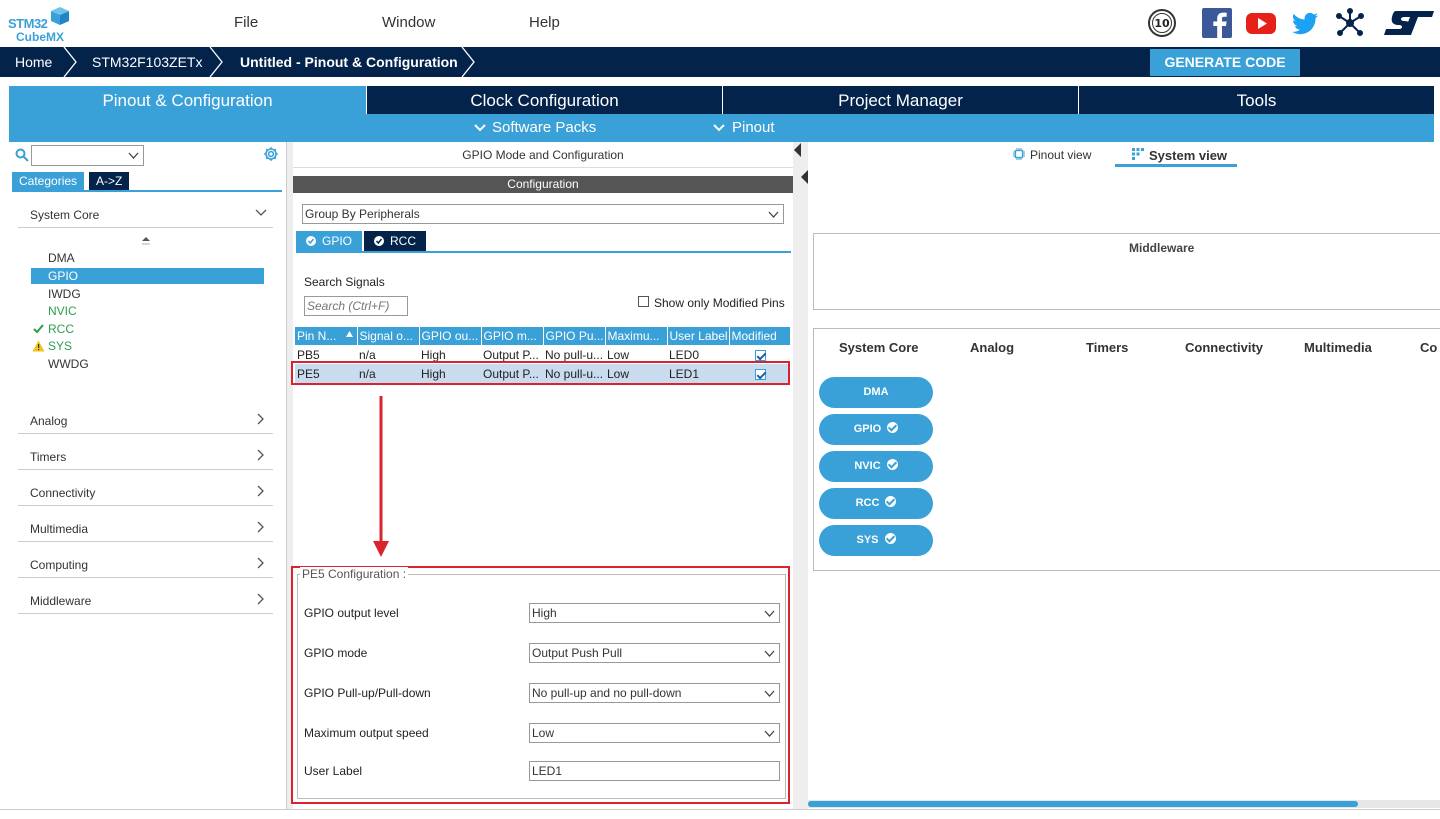  Describe the element at coordinates (61, 258) in the screenshot. I see `sidebar-item-label: DMA` at that location.